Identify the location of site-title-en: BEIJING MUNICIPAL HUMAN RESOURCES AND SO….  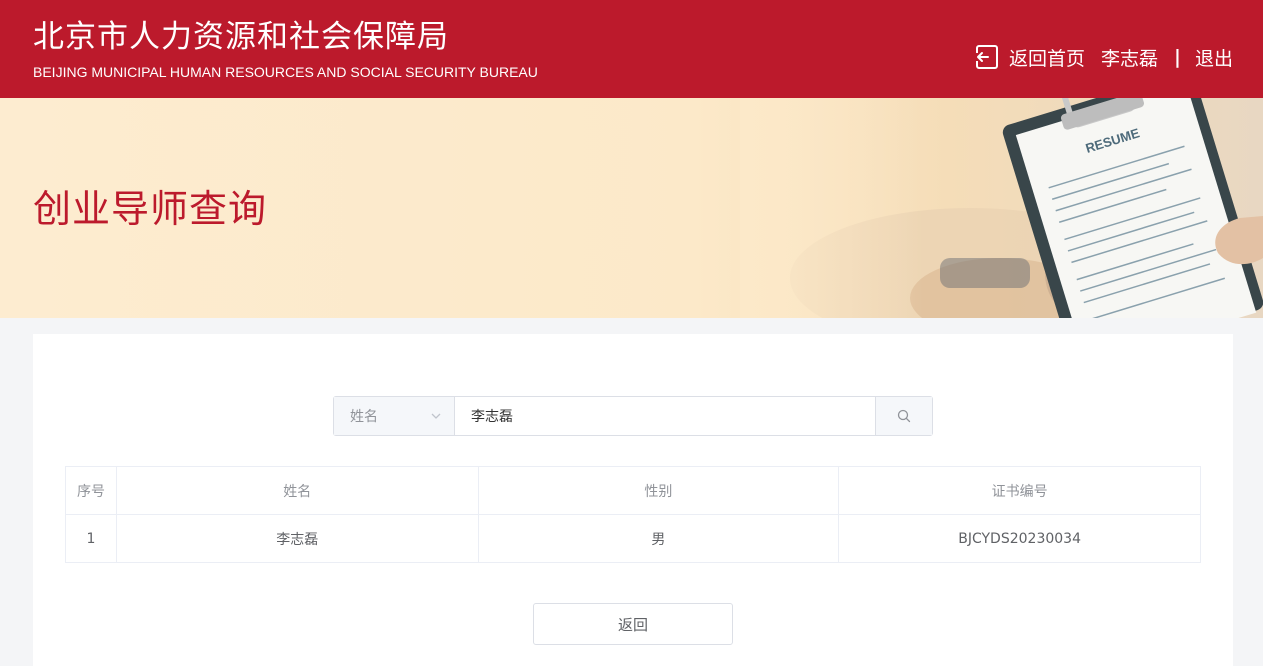
(285, 72).